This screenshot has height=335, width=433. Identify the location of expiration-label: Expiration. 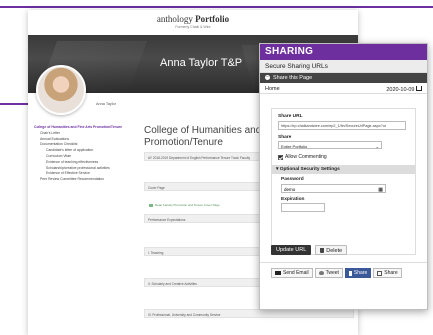
(293, 199).